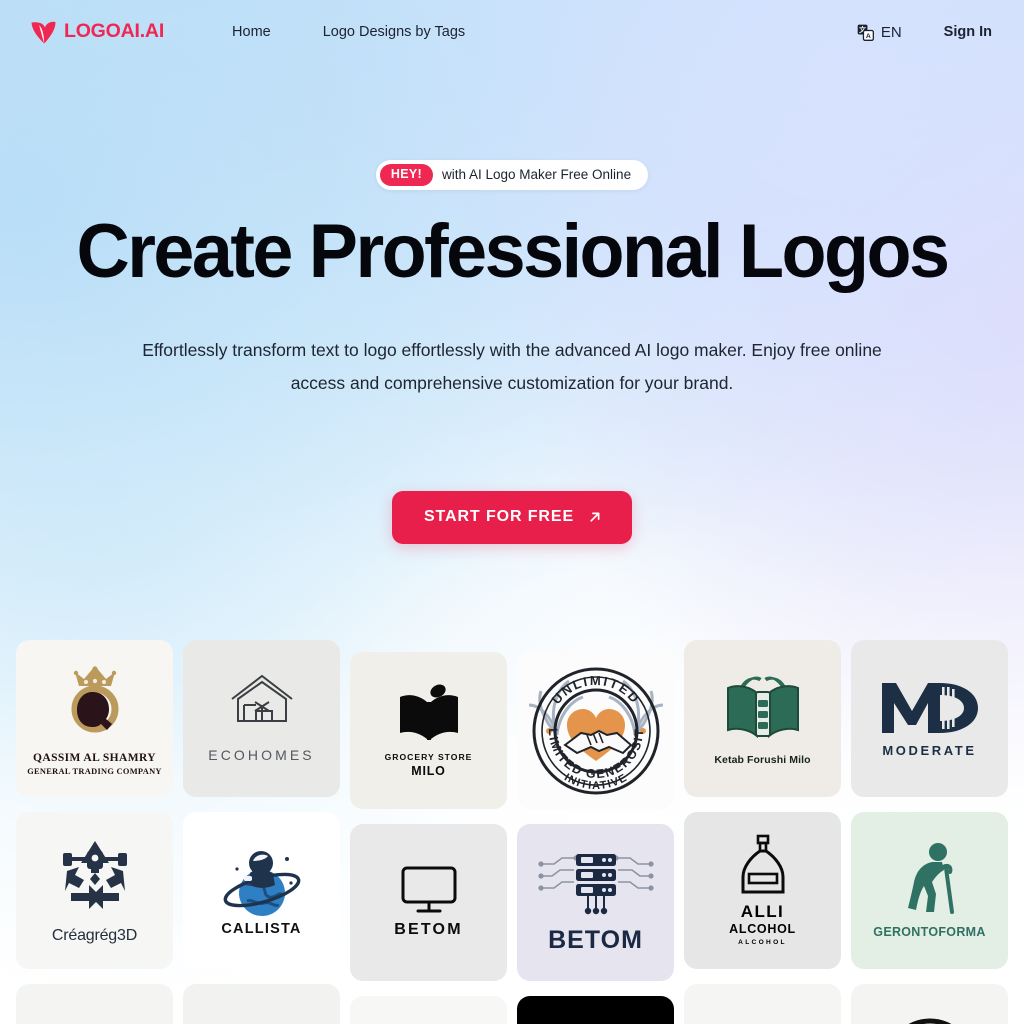 The width and height of the screenshot is (1024, 1024). What do you see at coordinates (929, 931) in the screenshot?
I see `logo-caption: GERONTOFORMA` at bounding box center [929, 931].